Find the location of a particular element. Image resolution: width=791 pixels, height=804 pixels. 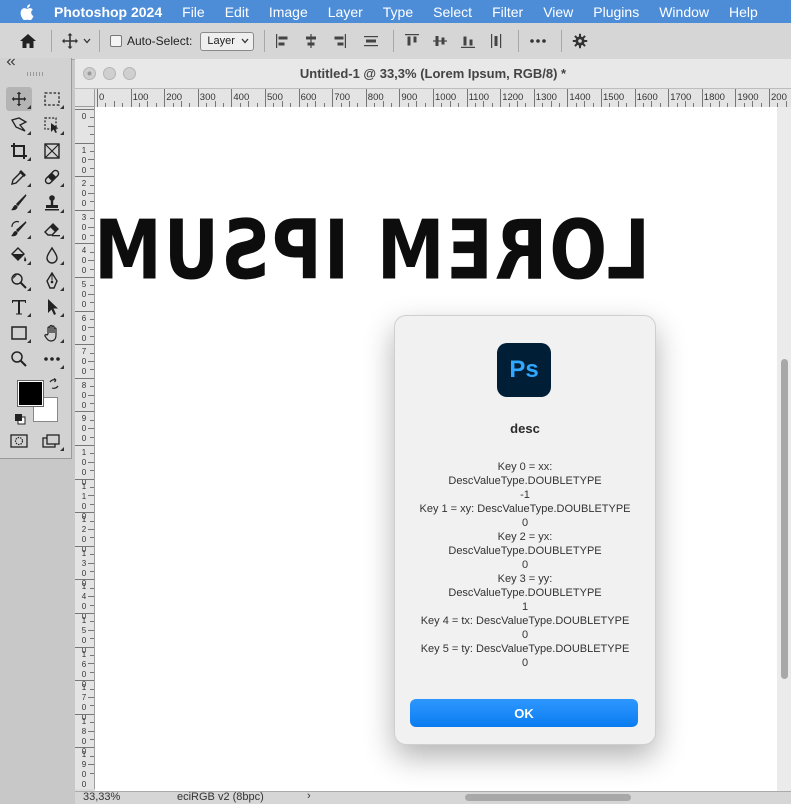

screen-mode-icon is located at coordinates (52, 441).